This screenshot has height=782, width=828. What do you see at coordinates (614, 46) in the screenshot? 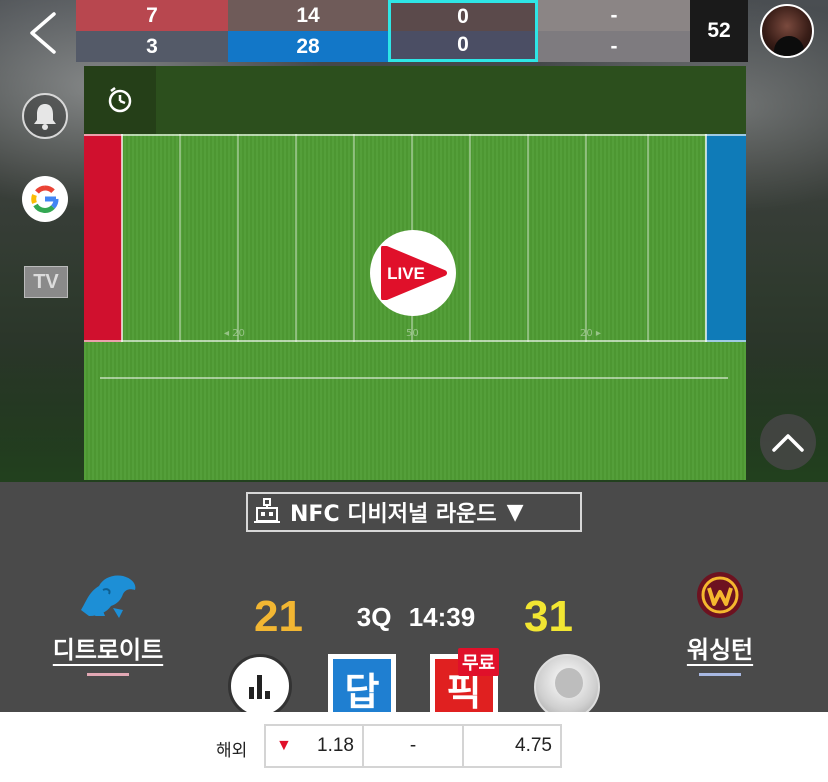
I see `away-q4-score: -` at bounding box center [614, 46].